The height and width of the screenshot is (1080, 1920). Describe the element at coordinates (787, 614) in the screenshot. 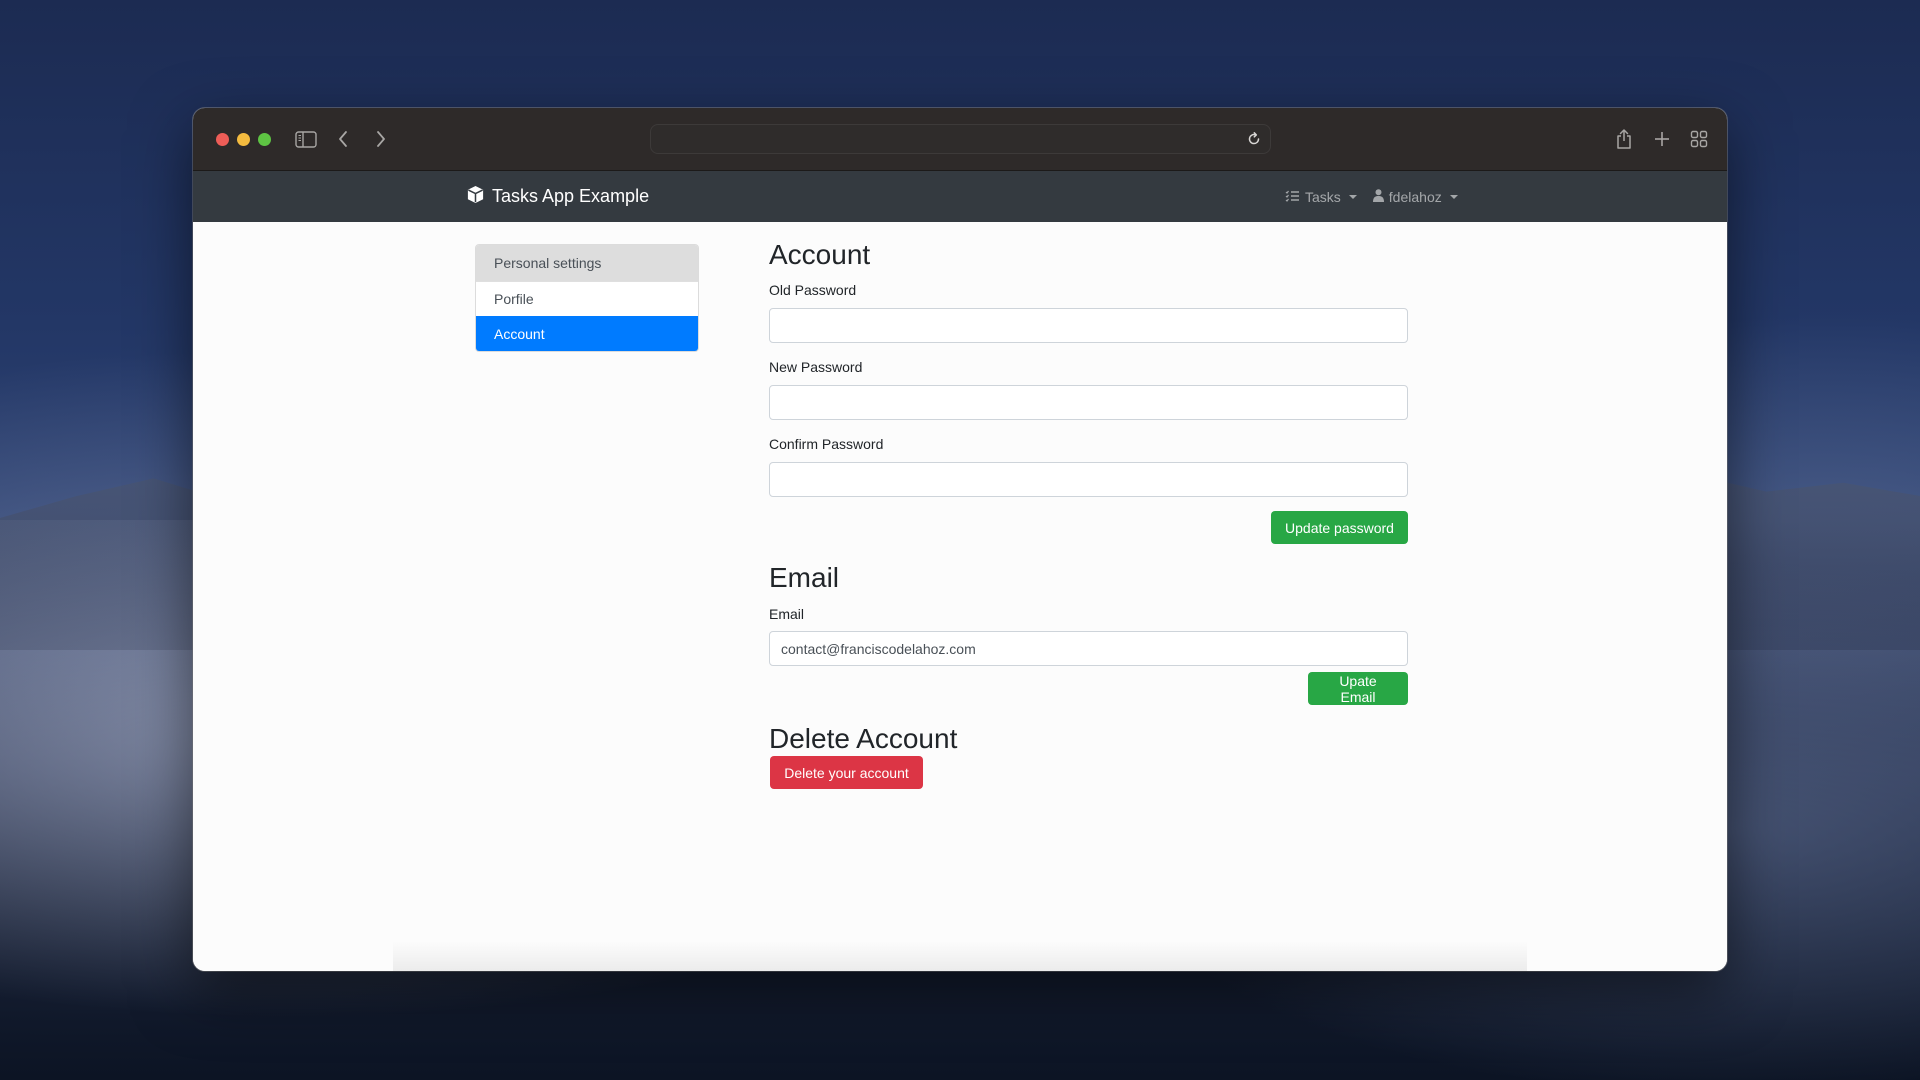

I see `email-label: Email` at that location.